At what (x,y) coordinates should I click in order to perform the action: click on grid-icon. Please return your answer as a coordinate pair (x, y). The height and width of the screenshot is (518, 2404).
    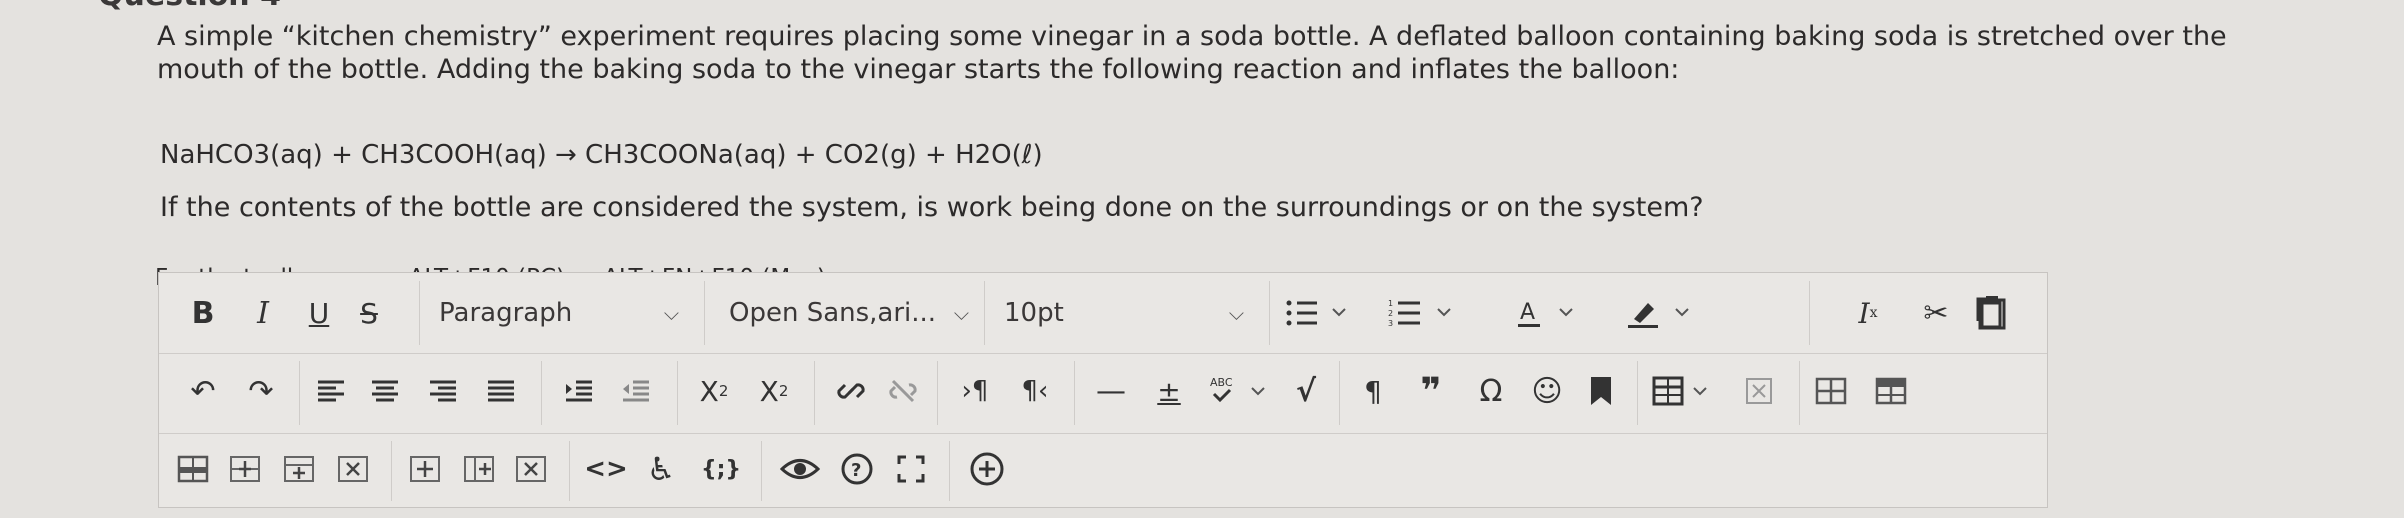
    Looking at the image, I should click on (1831, 391).